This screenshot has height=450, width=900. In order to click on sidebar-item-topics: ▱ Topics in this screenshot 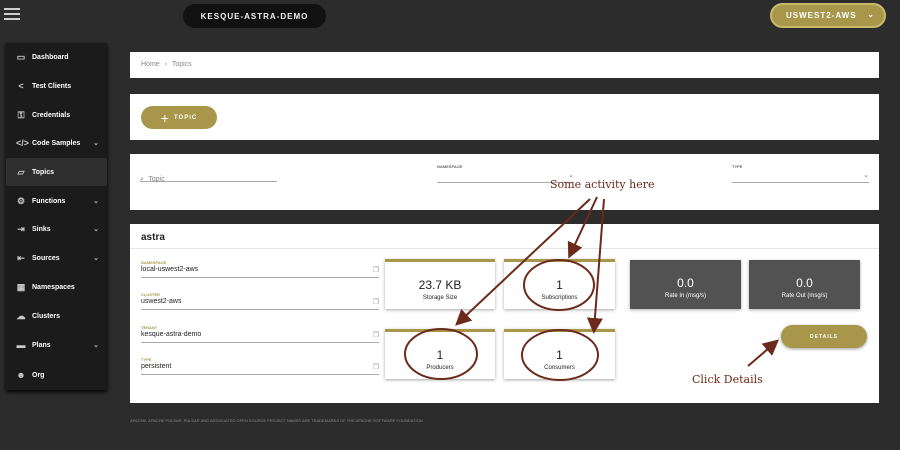, I will do `click(56, 172)`.